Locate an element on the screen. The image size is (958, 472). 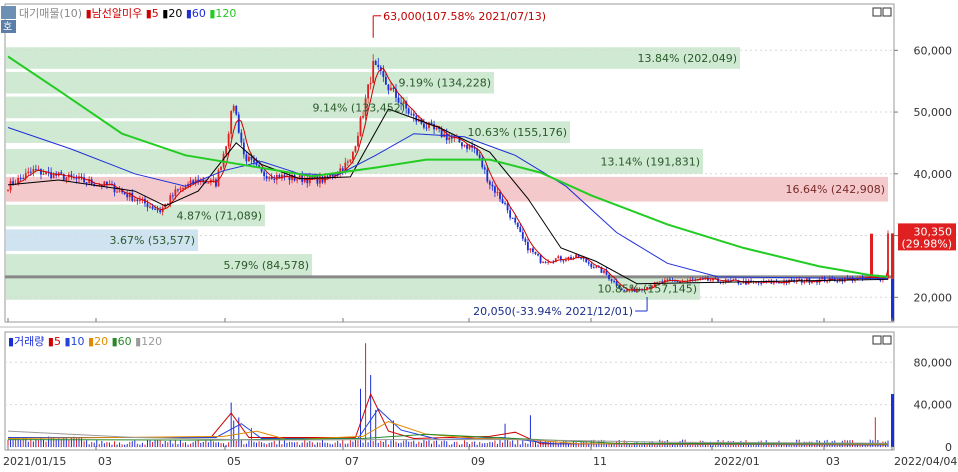
supply-zone-label: 10.85% (157,145) is located at coordinates (647, 289).